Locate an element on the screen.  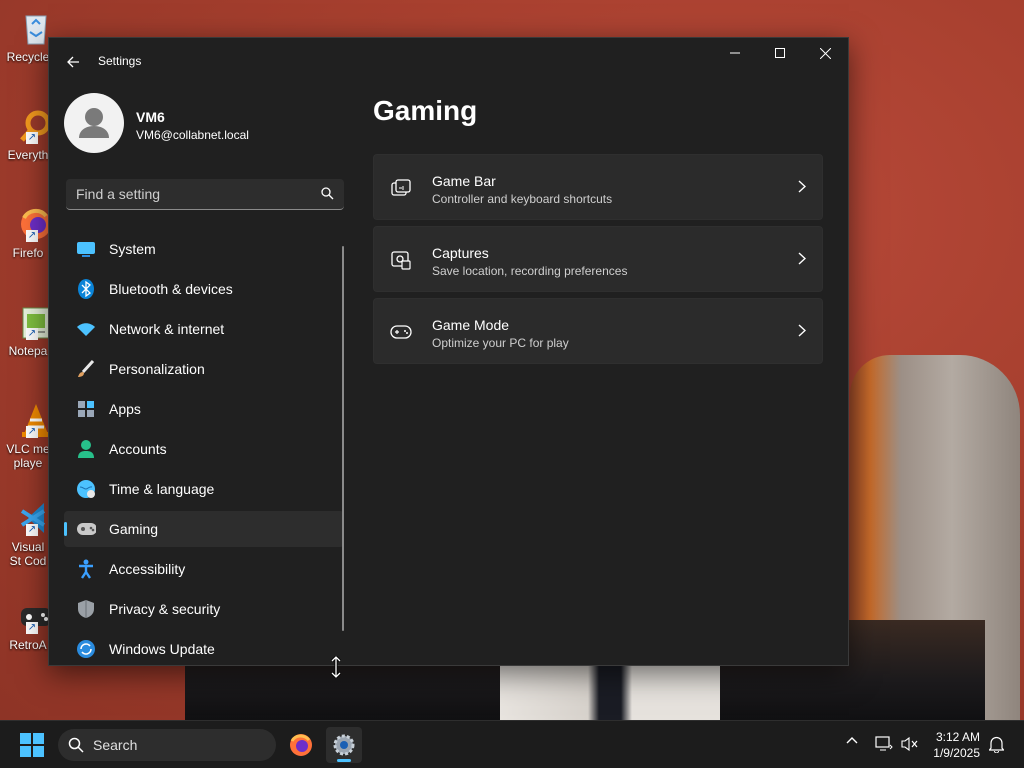
system-monitor-icon is located at coordinates (86, 249).